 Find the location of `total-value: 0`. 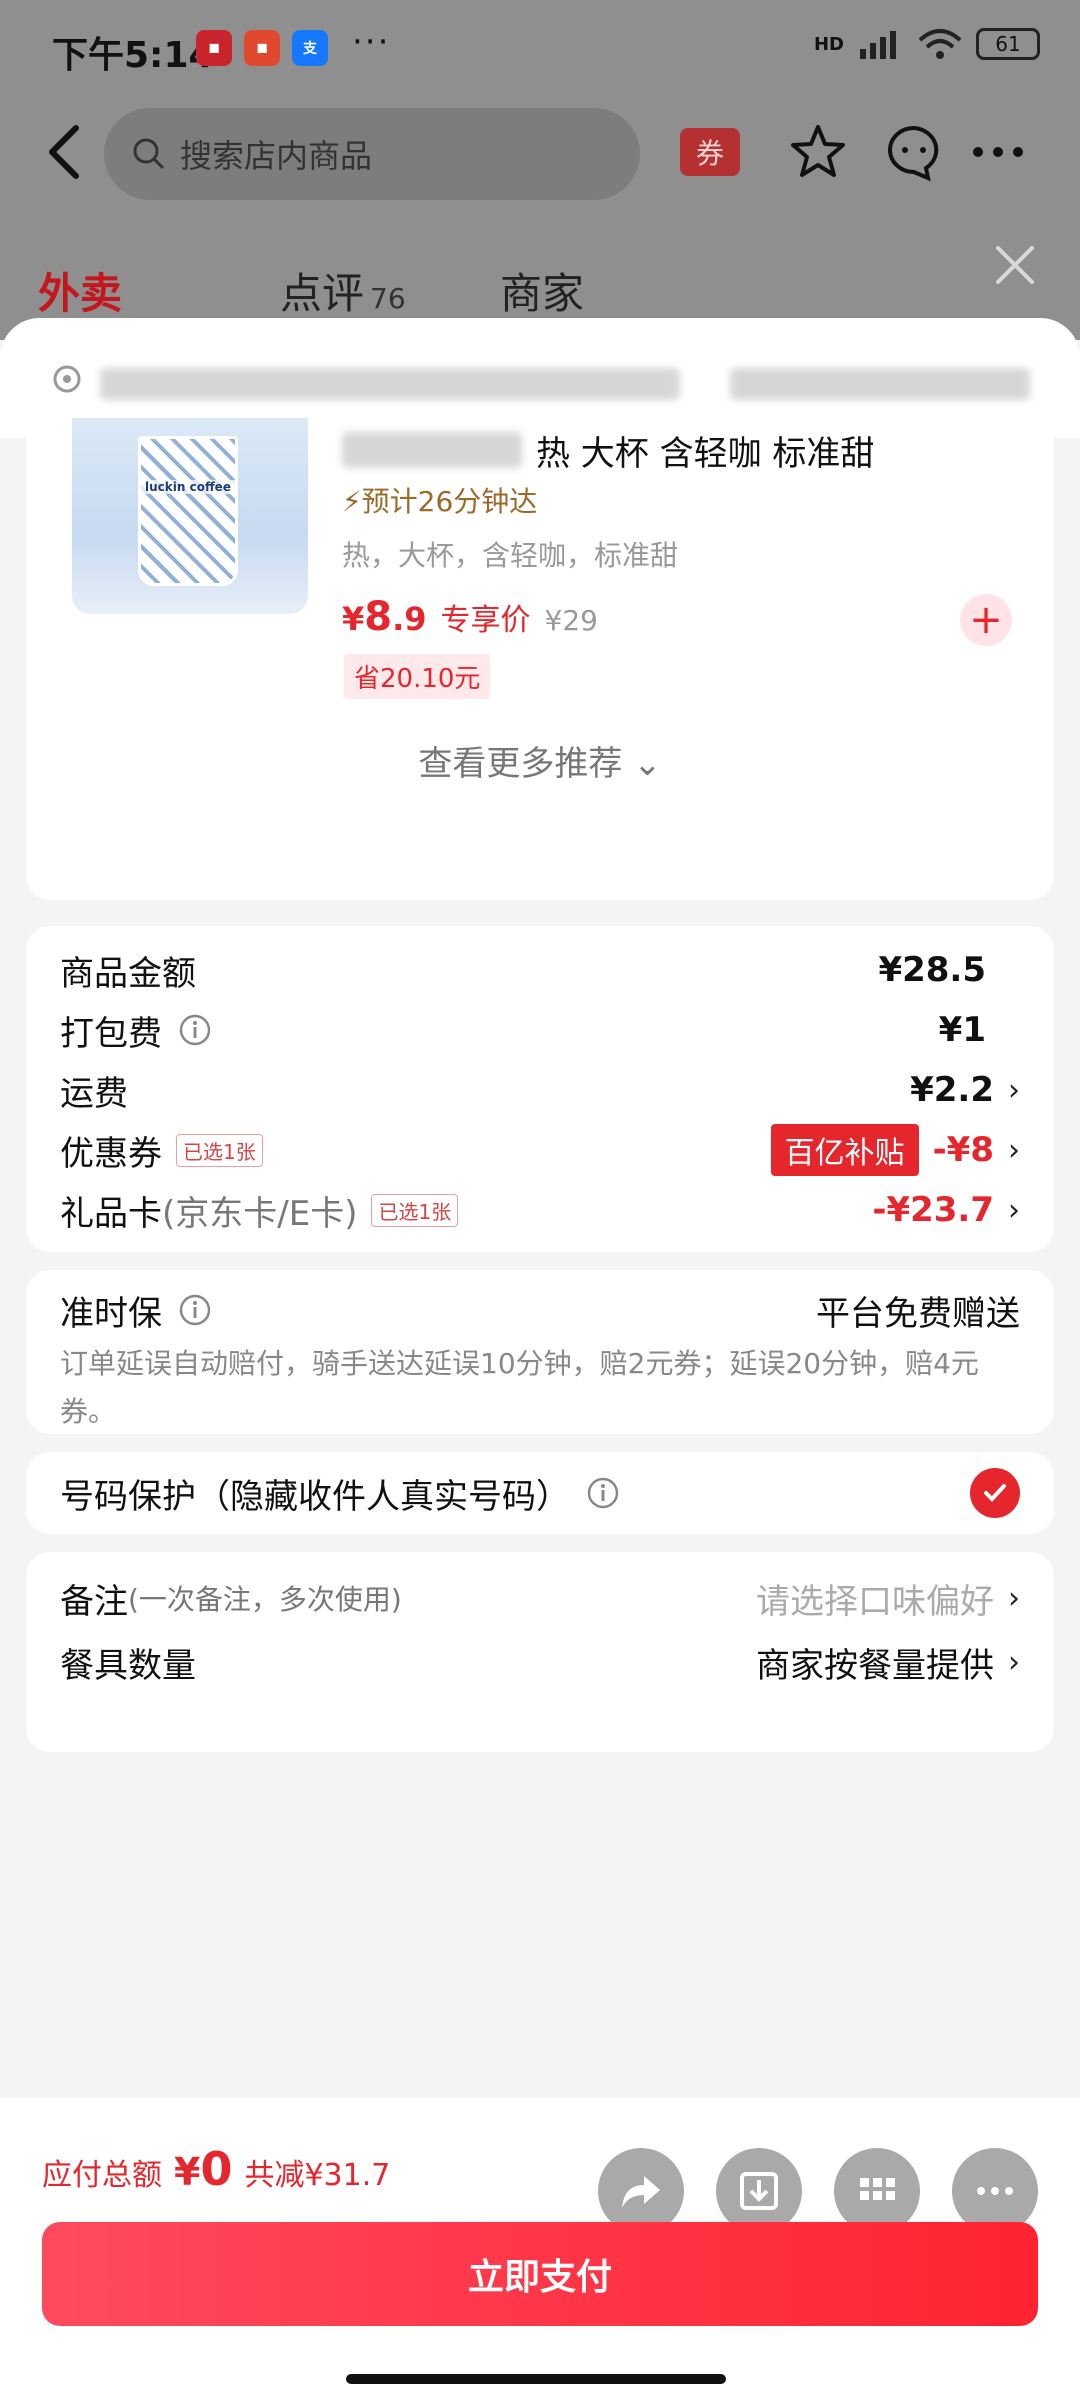

total-value: 0 is located at coordinates (216, 2169).